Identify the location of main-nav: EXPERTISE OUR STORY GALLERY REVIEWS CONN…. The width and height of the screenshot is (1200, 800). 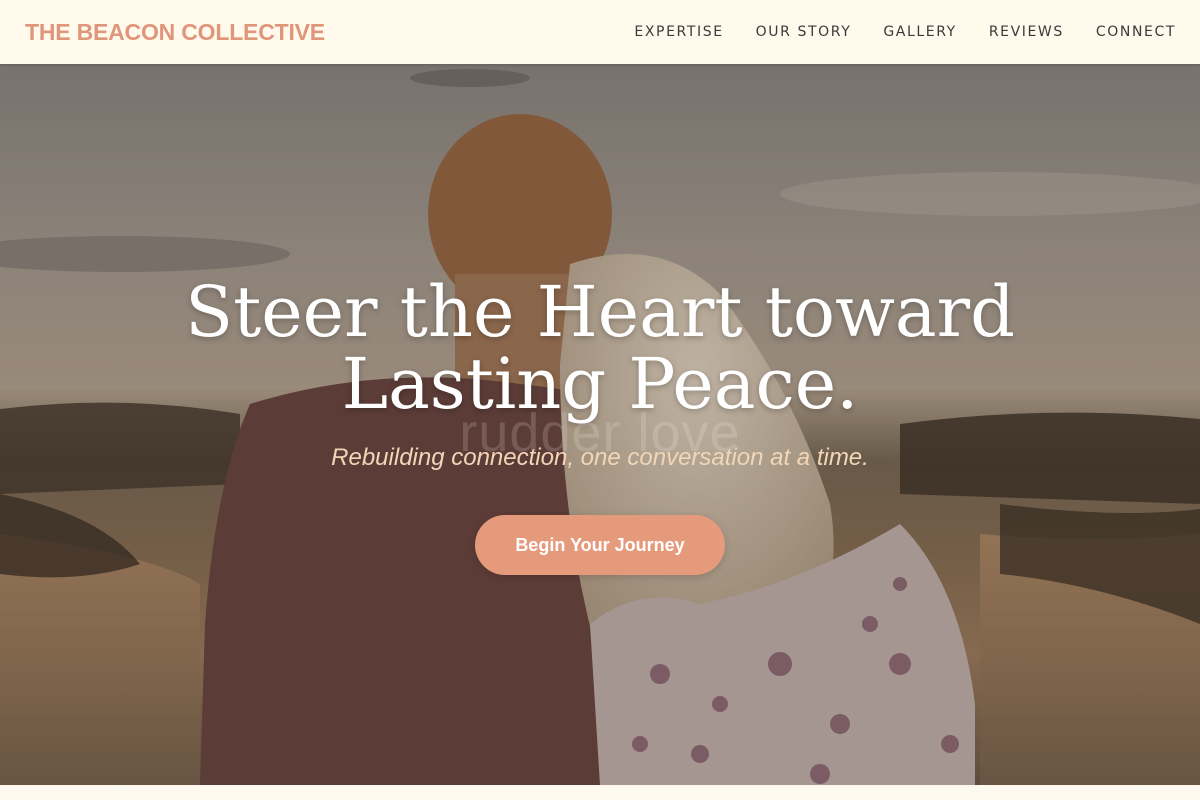
(905, 32).